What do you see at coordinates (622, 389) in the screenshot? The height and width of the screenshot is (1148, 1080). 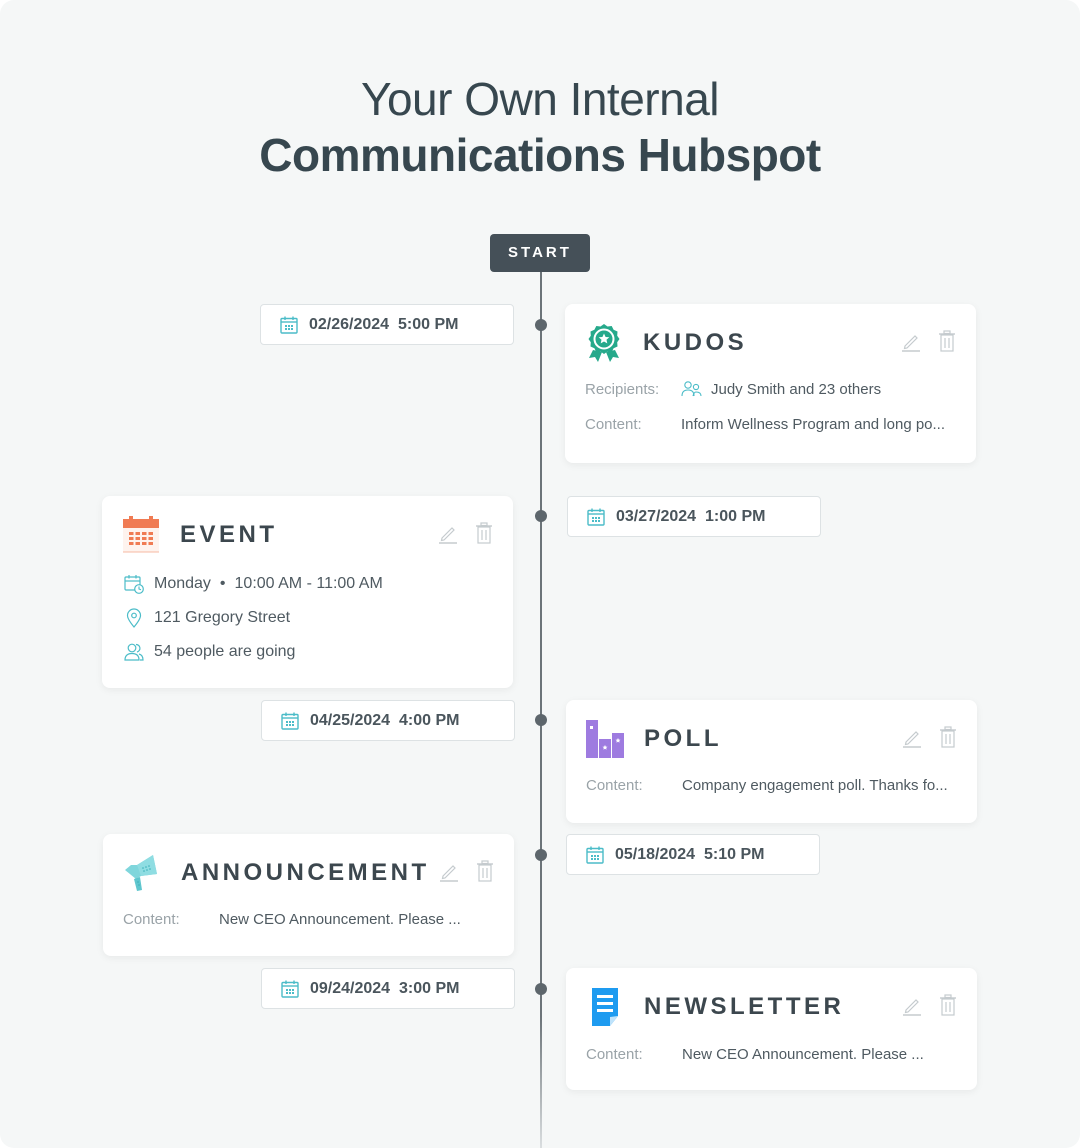 I see `recipients-label: Recipients:` at bounding box center [622, 389].